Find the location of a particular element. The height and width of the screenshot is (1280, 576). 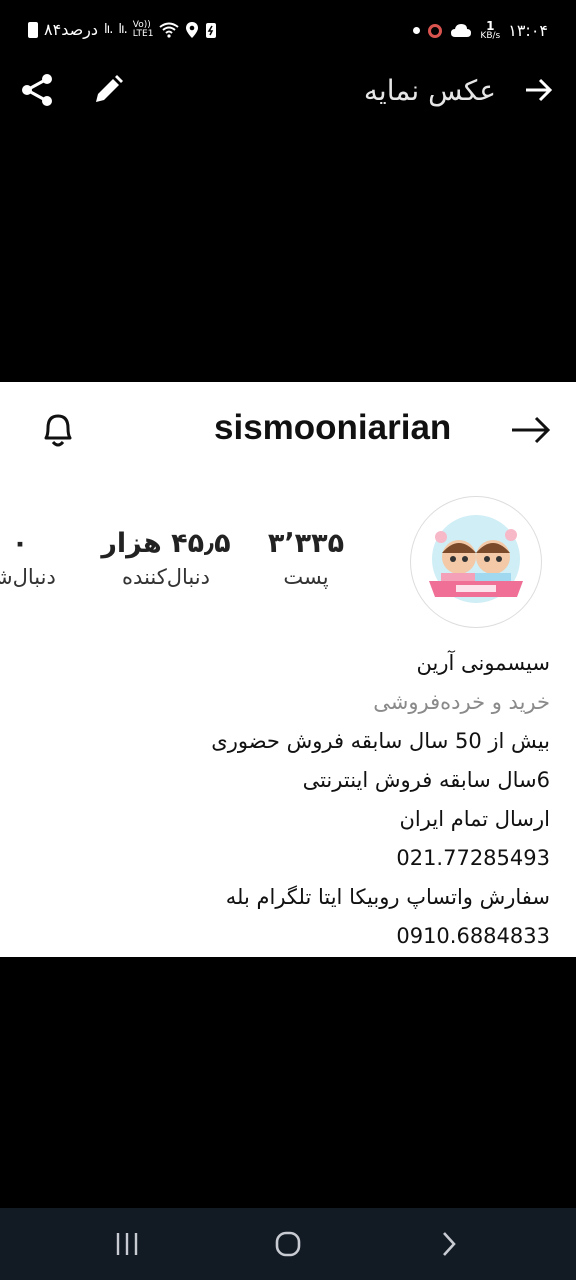

posts-label: پست is located at coordinates (306, 577).